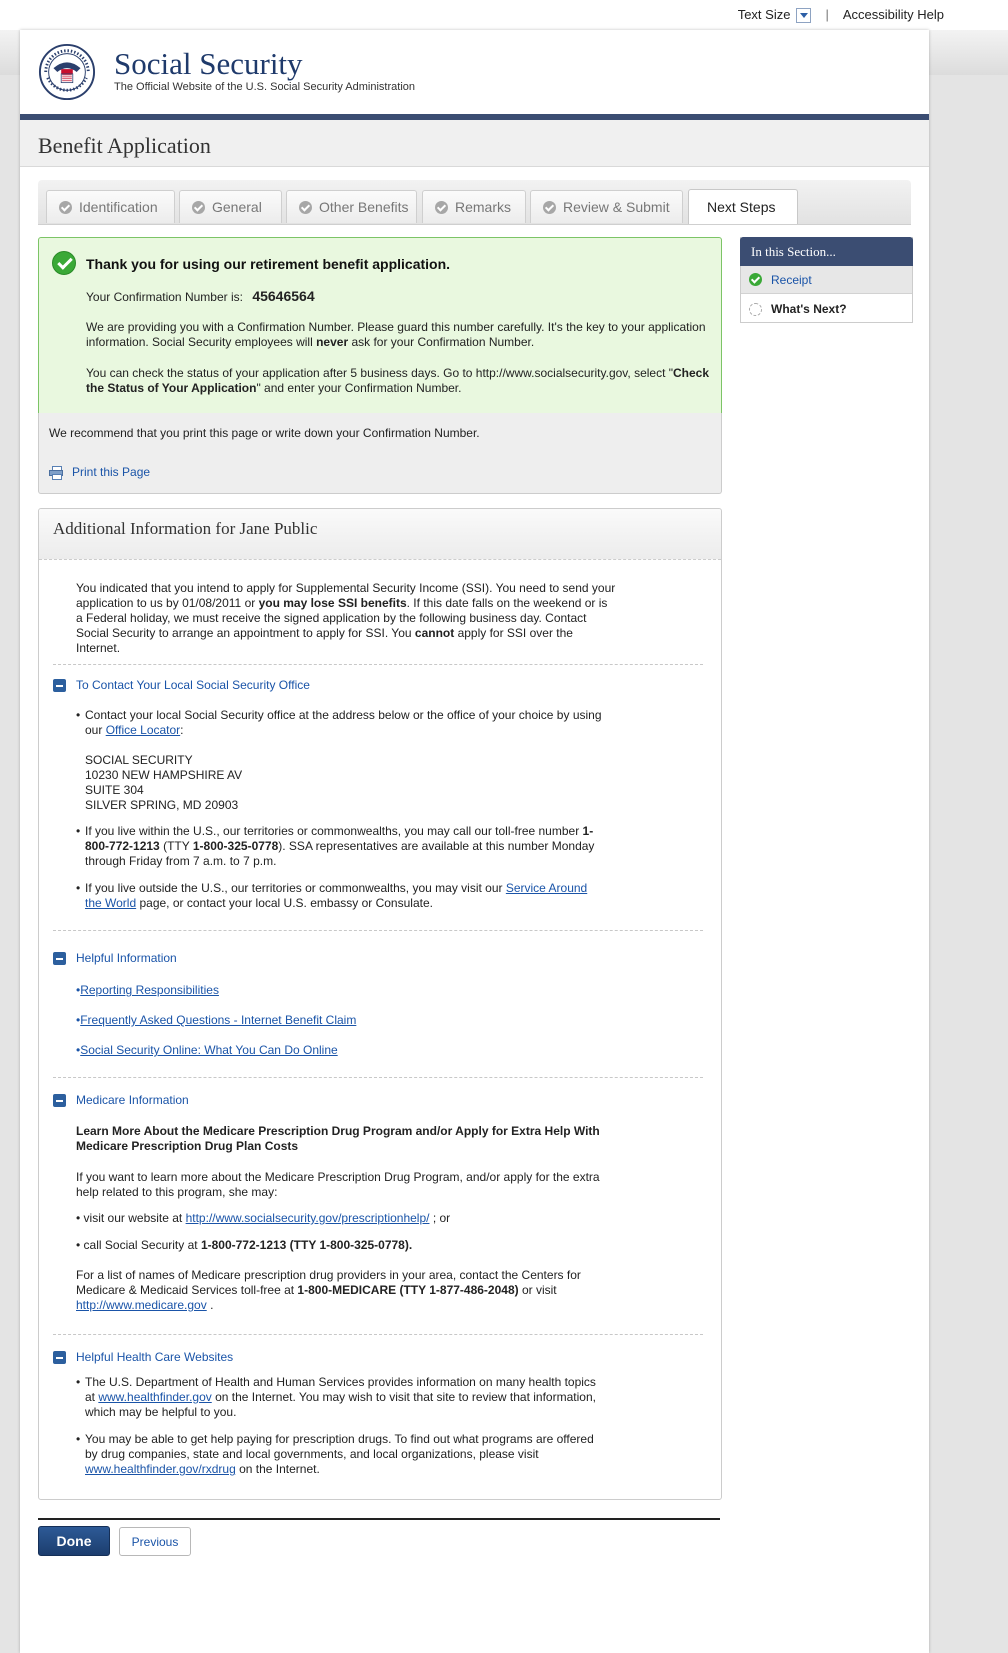 The width and height of the screenshot is (1008, 1653). I want to click on healthfinder-link: www.healthfinder.gov, so click(154, 1397).